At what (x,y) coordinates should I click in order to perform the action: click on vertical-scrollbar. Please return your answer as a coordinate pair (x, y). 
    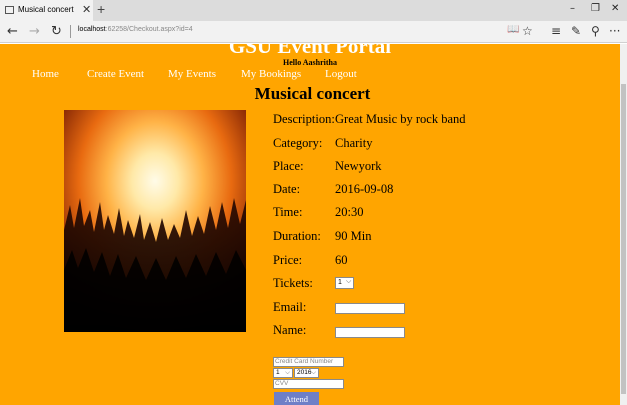
    Looking at the image, I should click on (623, 224).